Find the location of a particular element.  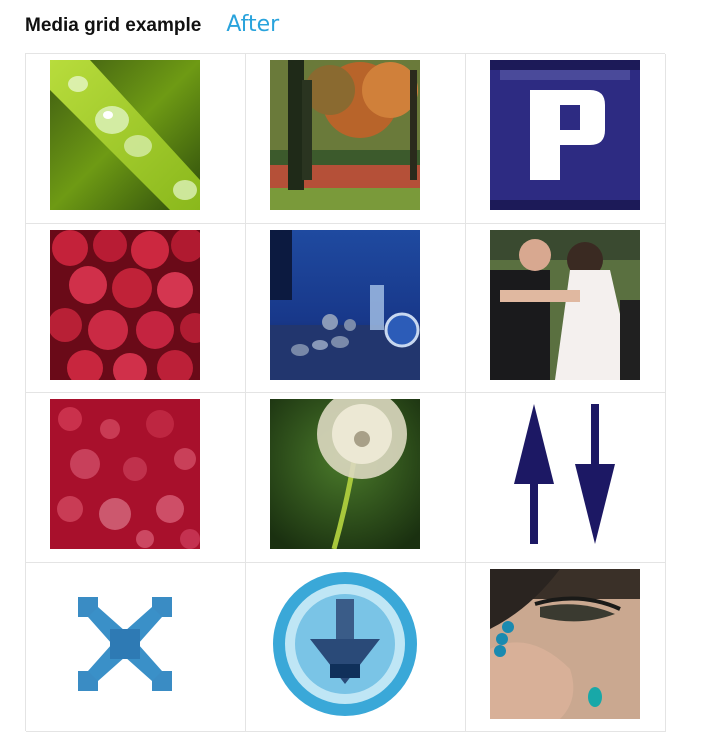

water-drops-on-leaf-photo is located at coordinates (125, 135).